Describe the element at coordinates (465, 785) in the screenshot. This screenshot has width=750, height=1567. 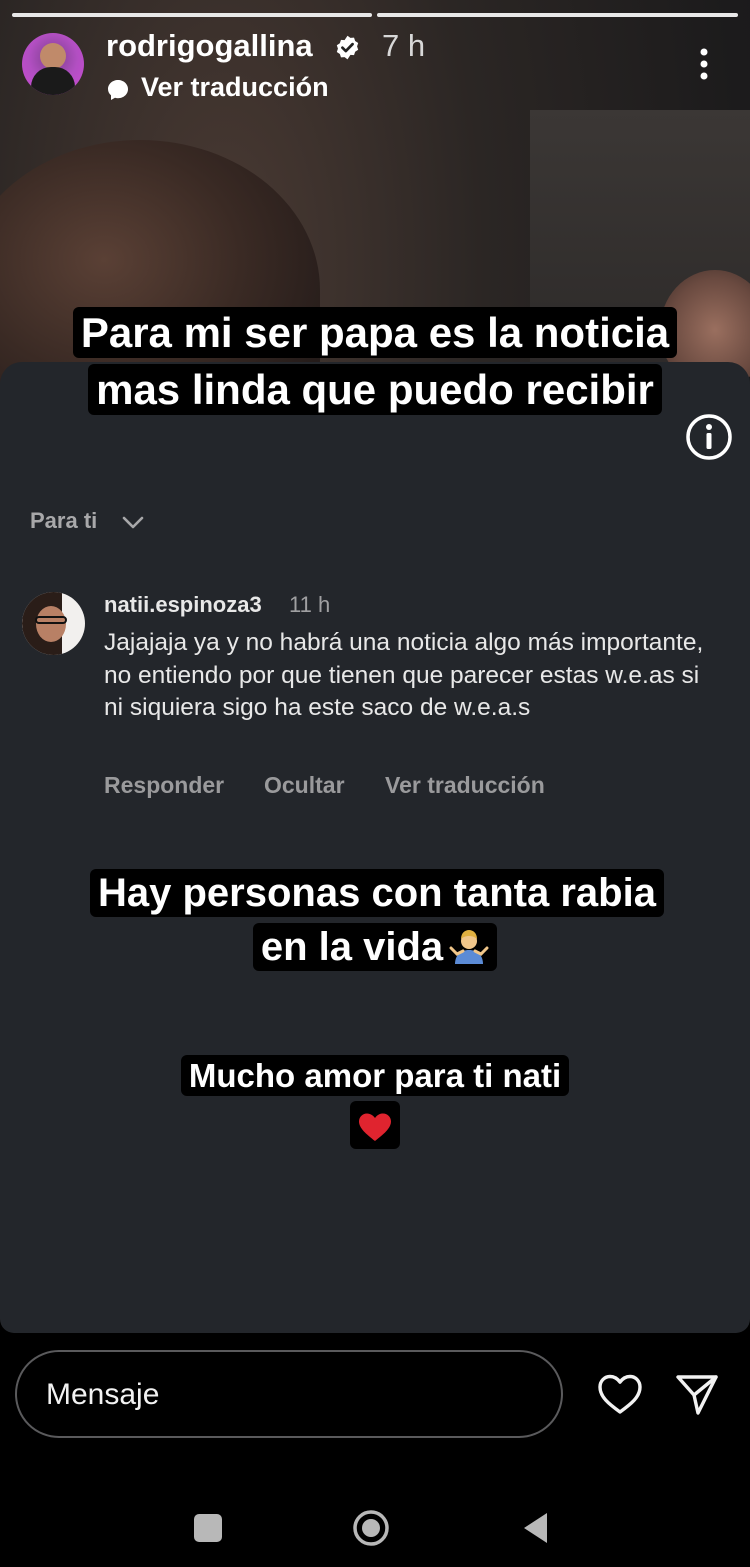
I see `comment-translate-action: Ver traducción` at that location.